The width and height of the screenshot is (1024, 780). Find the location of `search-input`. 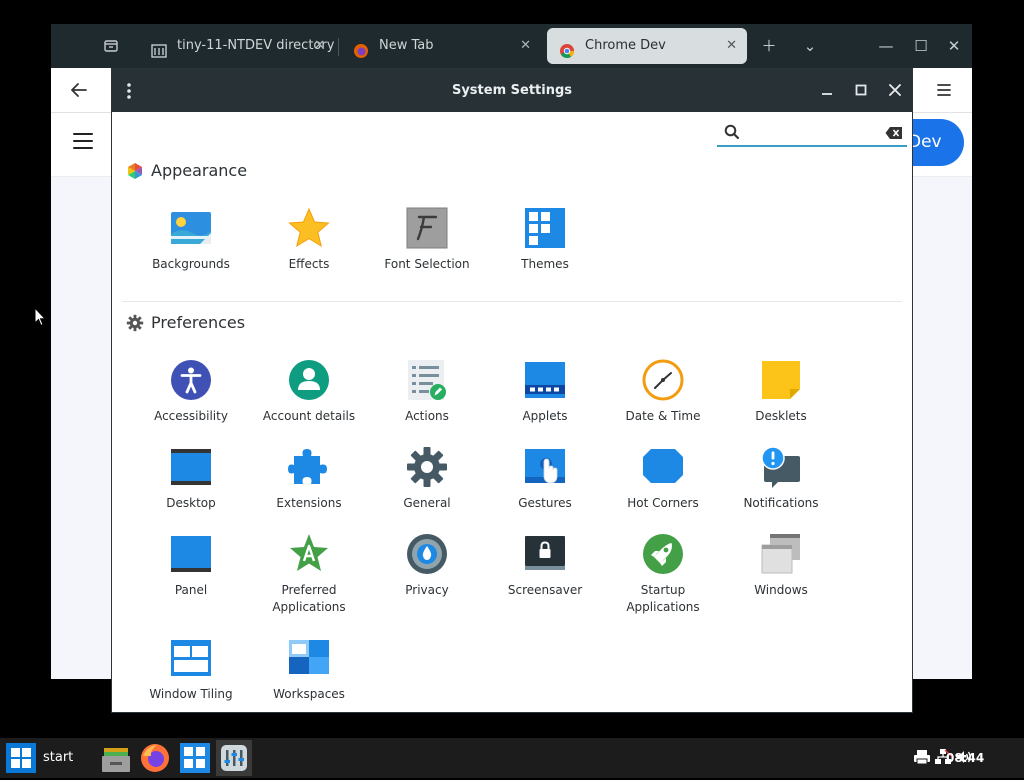

search-input is located at coordinates (812, 133).